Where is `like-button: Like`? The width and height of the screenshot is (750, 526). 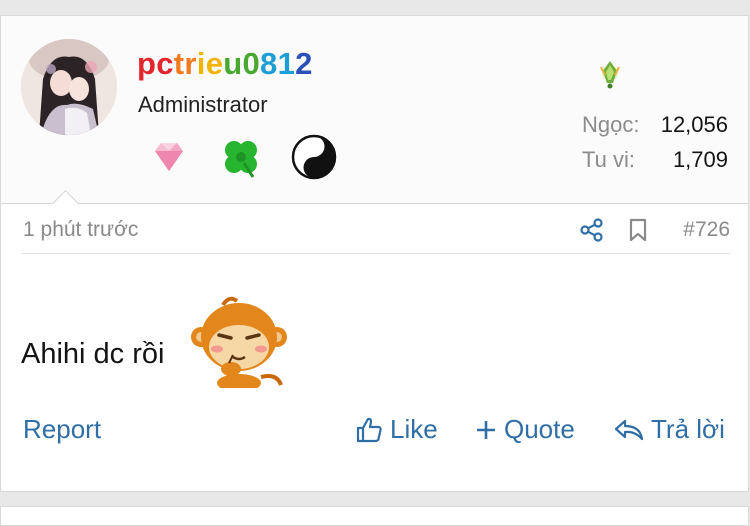
like-button: Like is located at coordinates (396, 429).